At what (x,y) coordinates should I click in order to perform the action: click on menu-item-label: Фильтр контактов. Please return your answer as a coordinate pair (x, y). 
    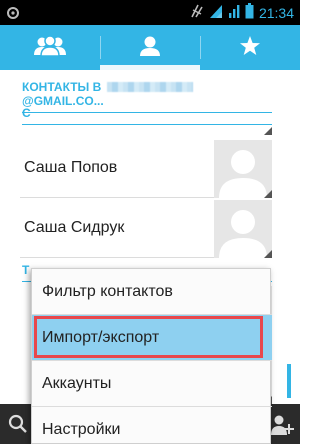
    Looking at the image, I should click on (107, 291).